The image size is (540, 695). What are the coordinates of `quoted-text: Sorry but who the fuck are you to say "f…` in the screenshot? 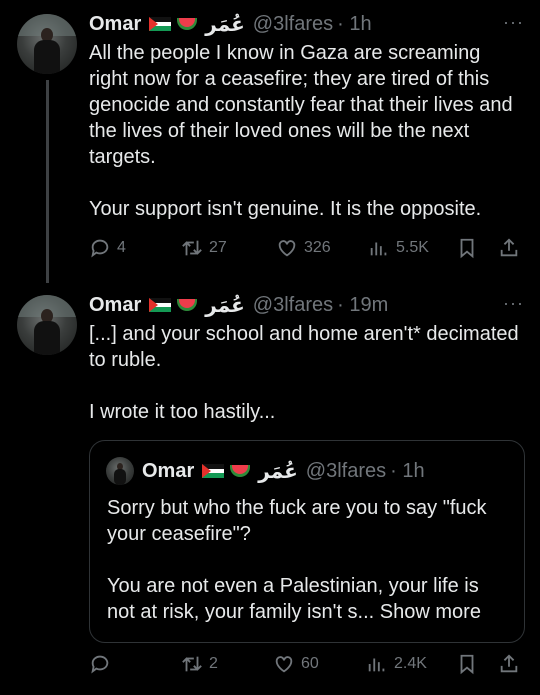 It's located at (309, 560).